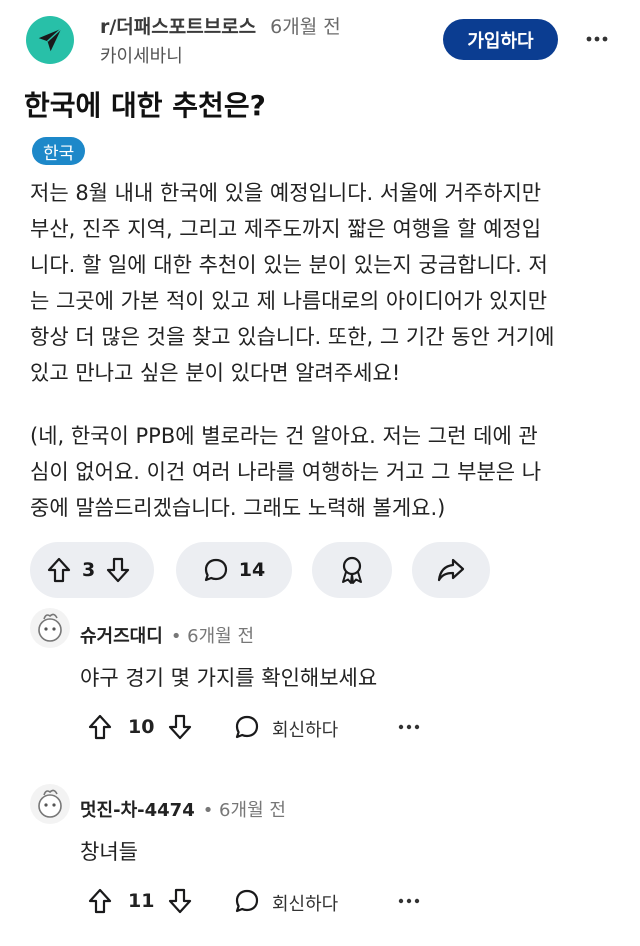 The image size is (640, 946). Describe the element at coordinates (145, 105) in the screenshot. I see `post-title: 한국에 대한 추천은?` at that location.